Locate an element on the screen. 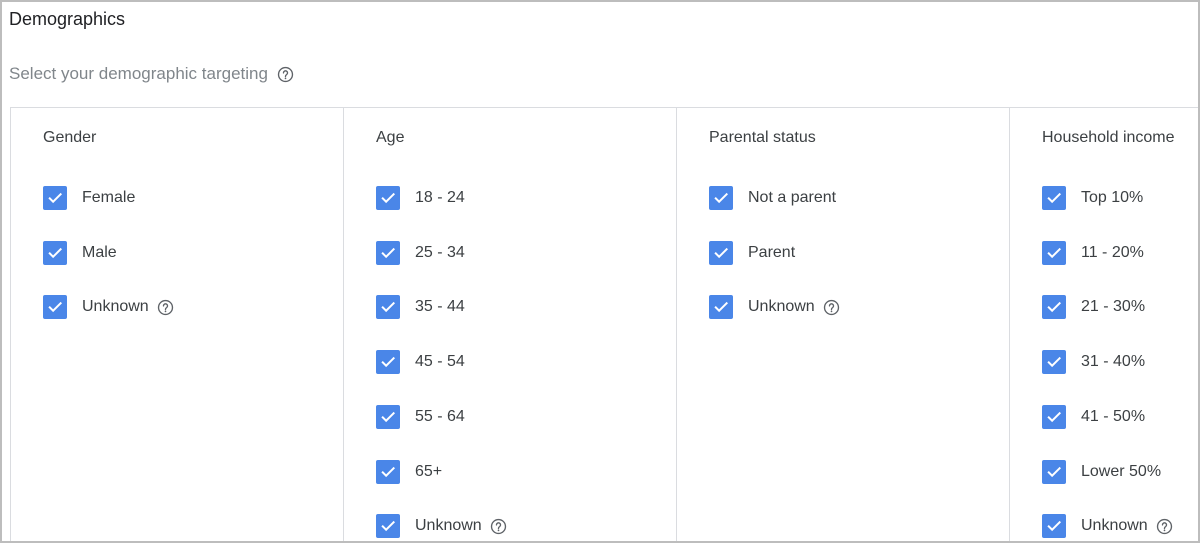 The width and height of the screenshot is (1200, 543). option-label: Male is located at coordinates (99, 252).